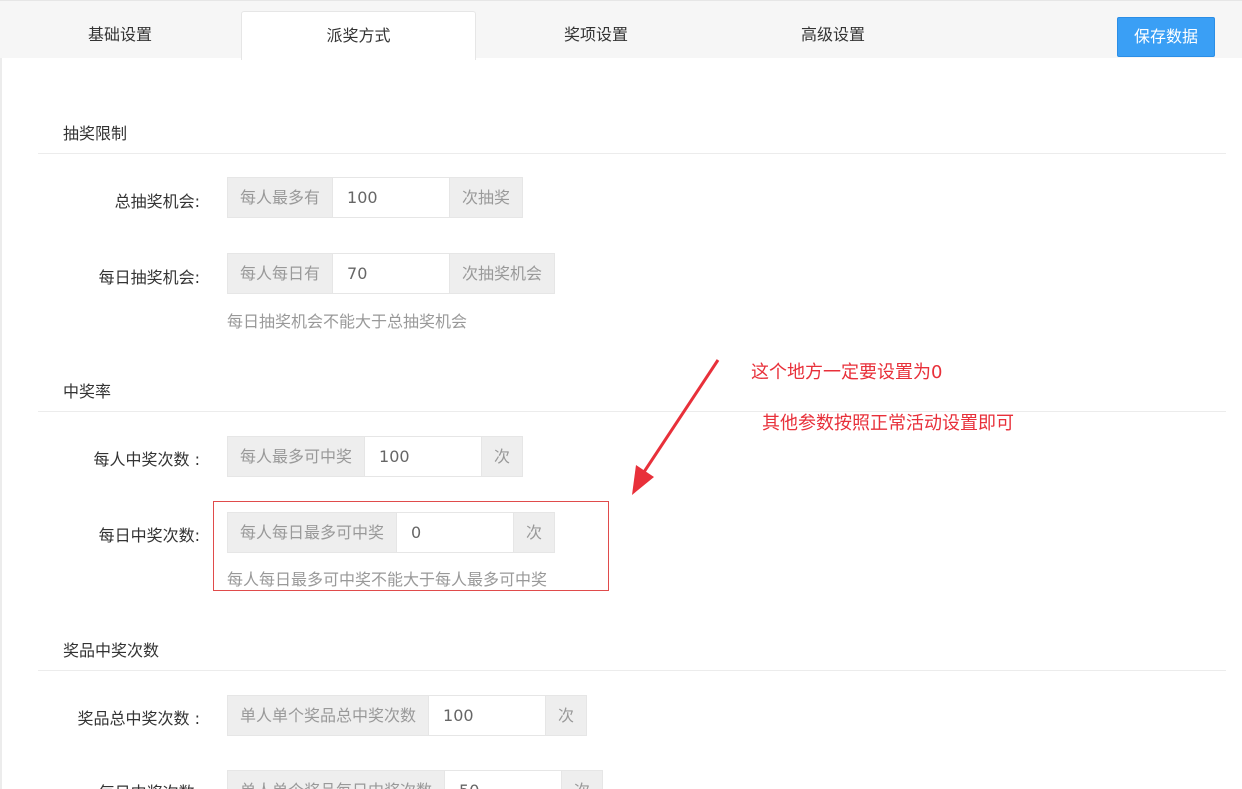 The height and width of the screenshot is (789, 1242). Describe the element at coordinates (487, 715) in the screenshot. I see `prize-total-wins-input: 100` at that location.